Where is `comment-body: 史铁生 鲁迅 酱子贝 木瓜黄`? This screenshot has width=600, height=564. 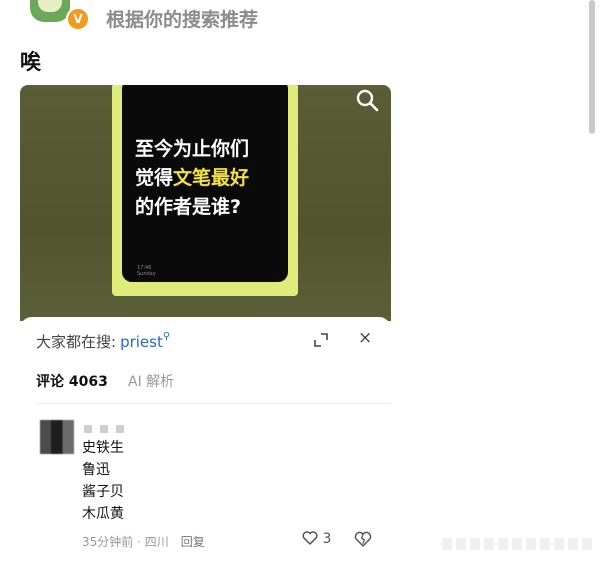 comment-body: 史铁生 鲁迅 酱子贝 木瓜黄 is located at coordinates (103, 481).